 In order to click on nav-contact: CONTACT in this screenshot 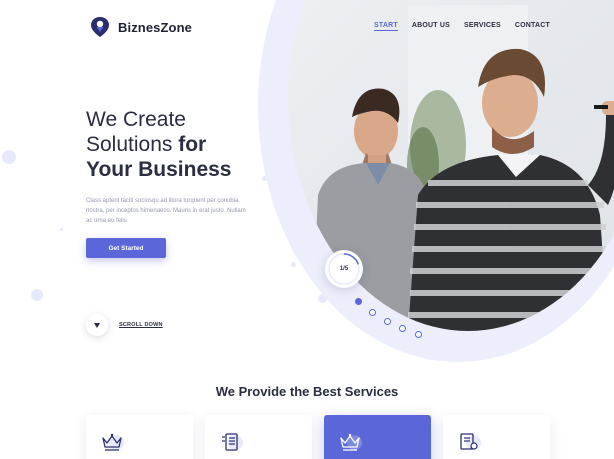, I will do `click(532, 26)`.